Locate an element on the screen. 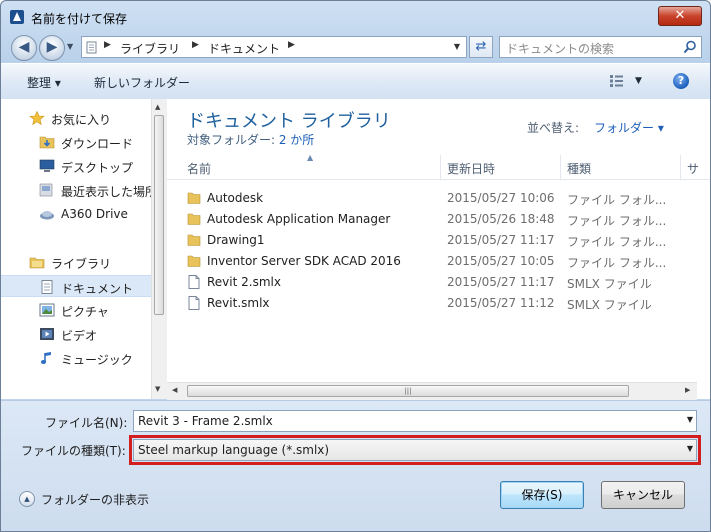 The width and height of the screenshot is (711, 532). recent-places-icon is located at coordinates (46, 190).